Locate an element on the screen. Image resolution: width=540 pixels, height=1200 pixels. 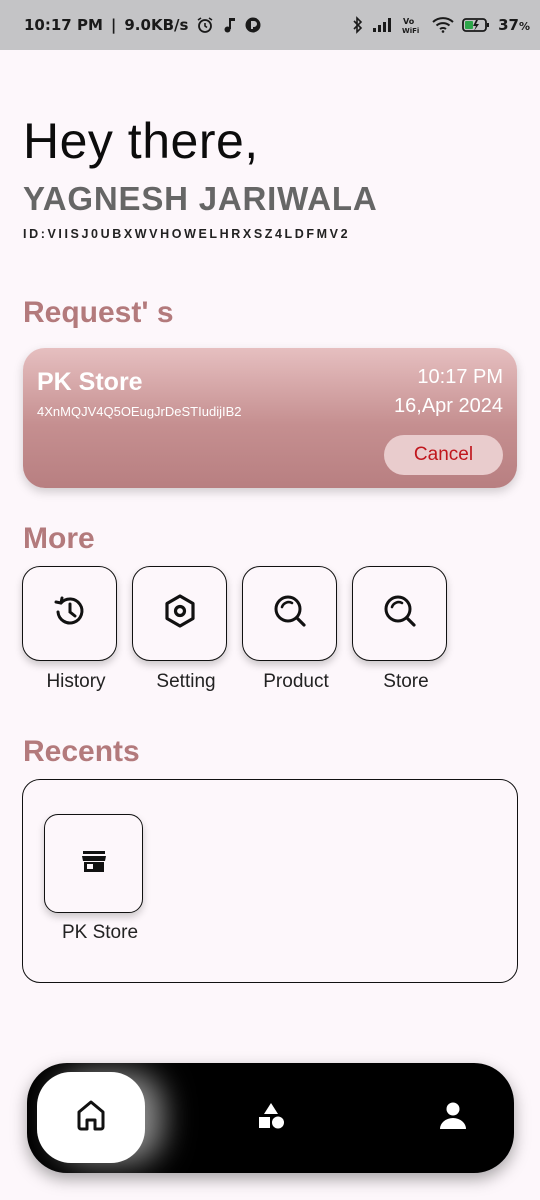
greeting-text: Hey there, is located at coordinates (141, 141).